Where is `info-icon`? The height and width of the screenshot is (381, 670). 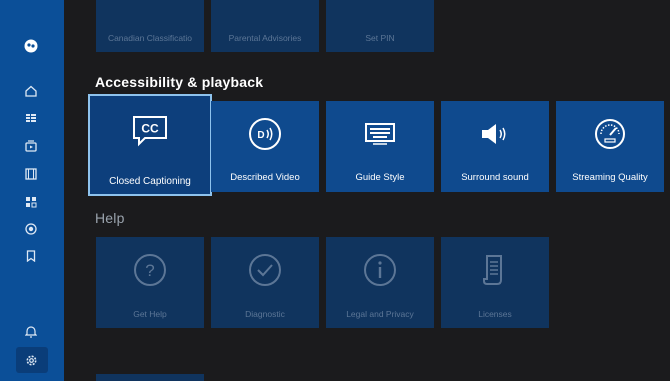 info-icon is located at coordinates (380, 270).